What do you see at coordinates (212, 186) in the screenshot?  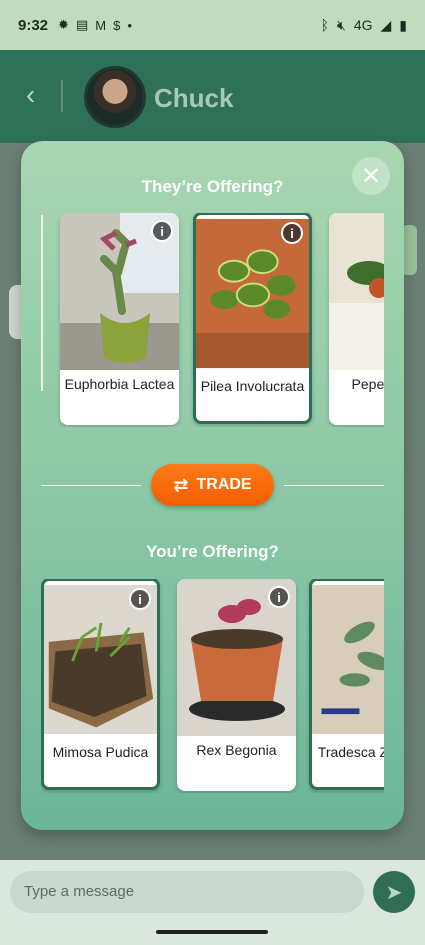 I see `they-offering-title: They’re Offering?` at bounding box center [212, 186].